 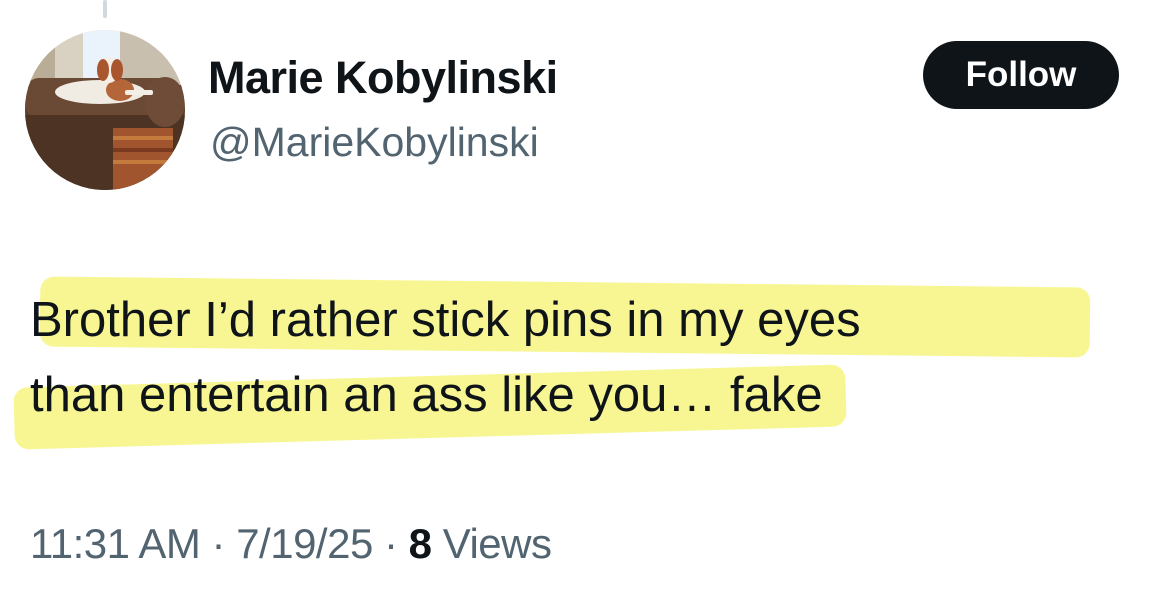 I want to click on views-count: 8, so click(x=420, y=543).